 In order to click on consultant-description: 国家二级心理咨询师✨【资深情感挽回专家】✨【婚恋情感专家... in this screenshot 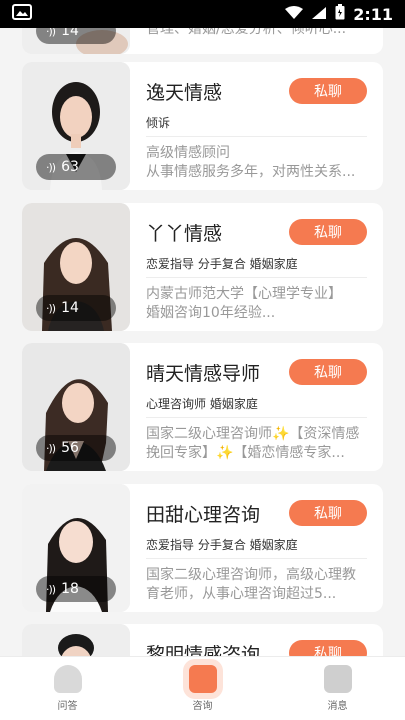, I will do `click(253, 443)`.